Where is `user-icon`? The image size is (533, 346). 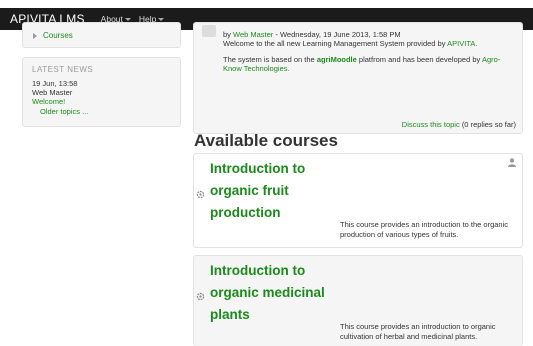
user-icon is located at coordinates (512, 162).